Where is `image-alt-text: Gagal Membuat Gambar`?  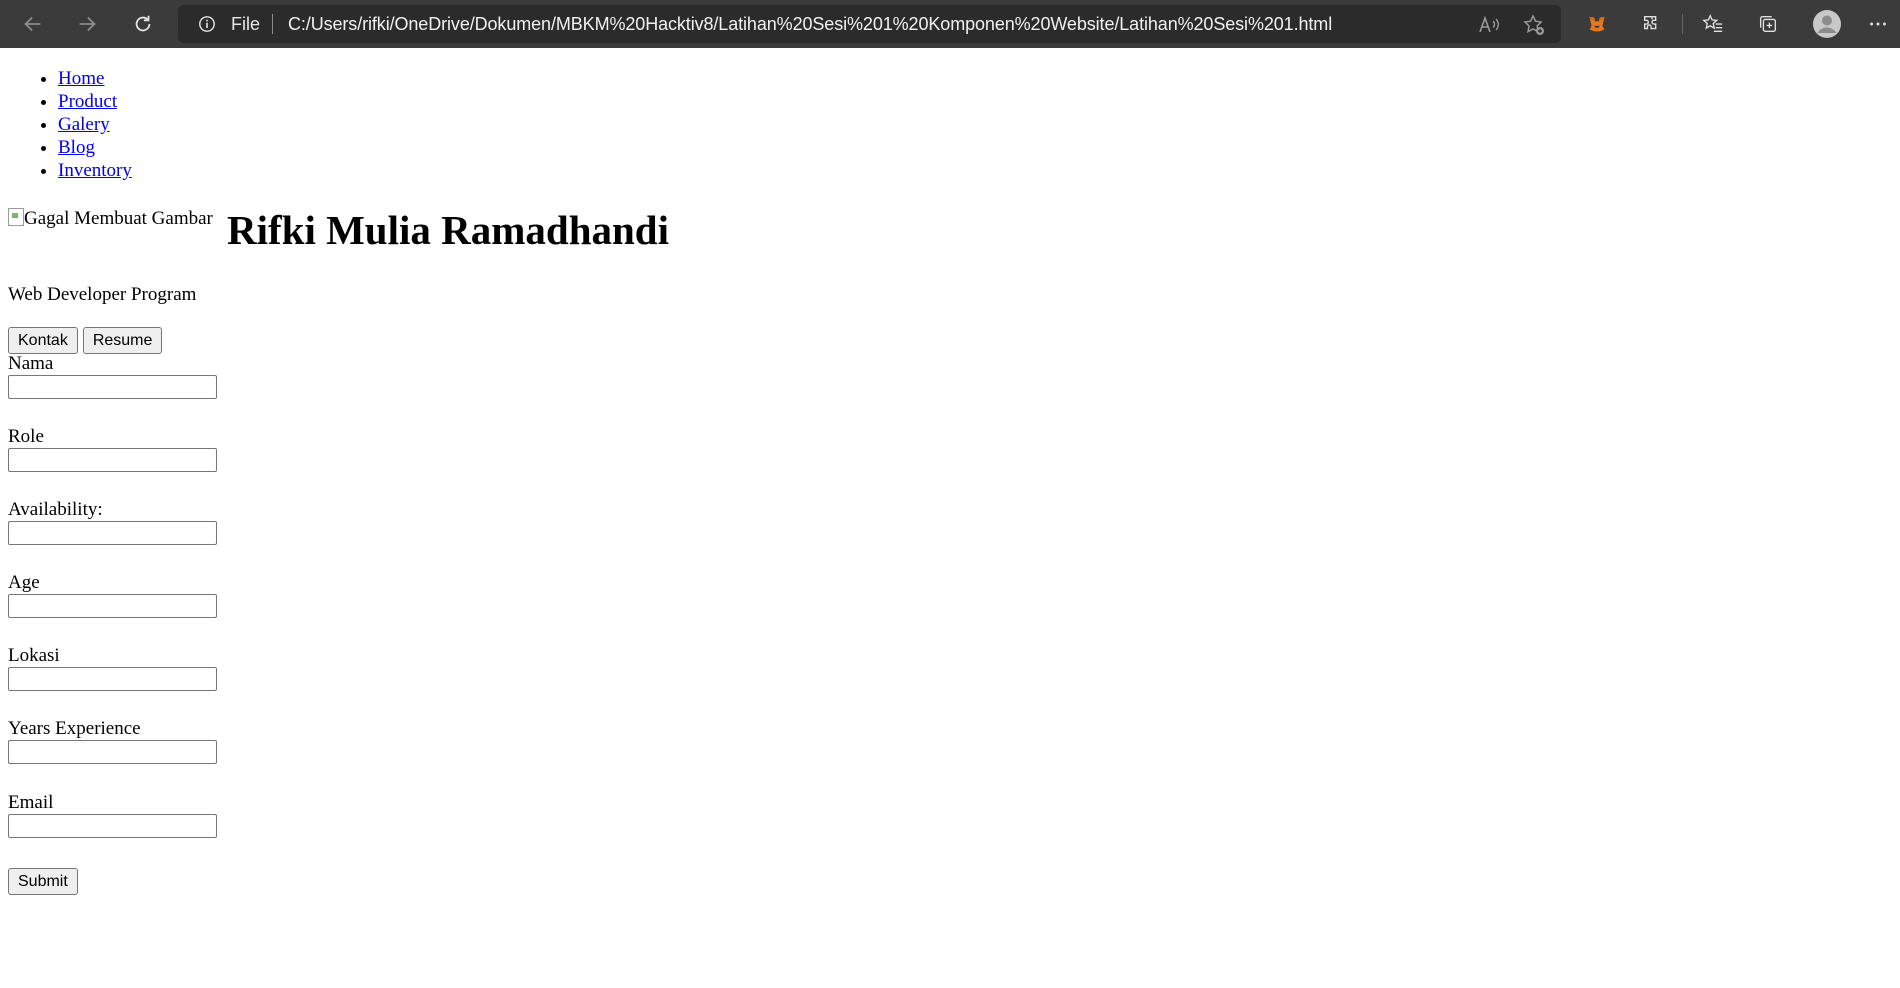 image-alt-text: Gagal Membuat Gambar is located at coordinates (118, 218).